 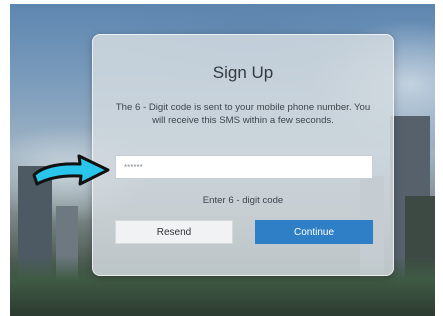 What do you see at coordinates (243, 200) in the screenshot?
I see `code-hint-label: Enter 6 - digit code` at bounding box center [243, 200].